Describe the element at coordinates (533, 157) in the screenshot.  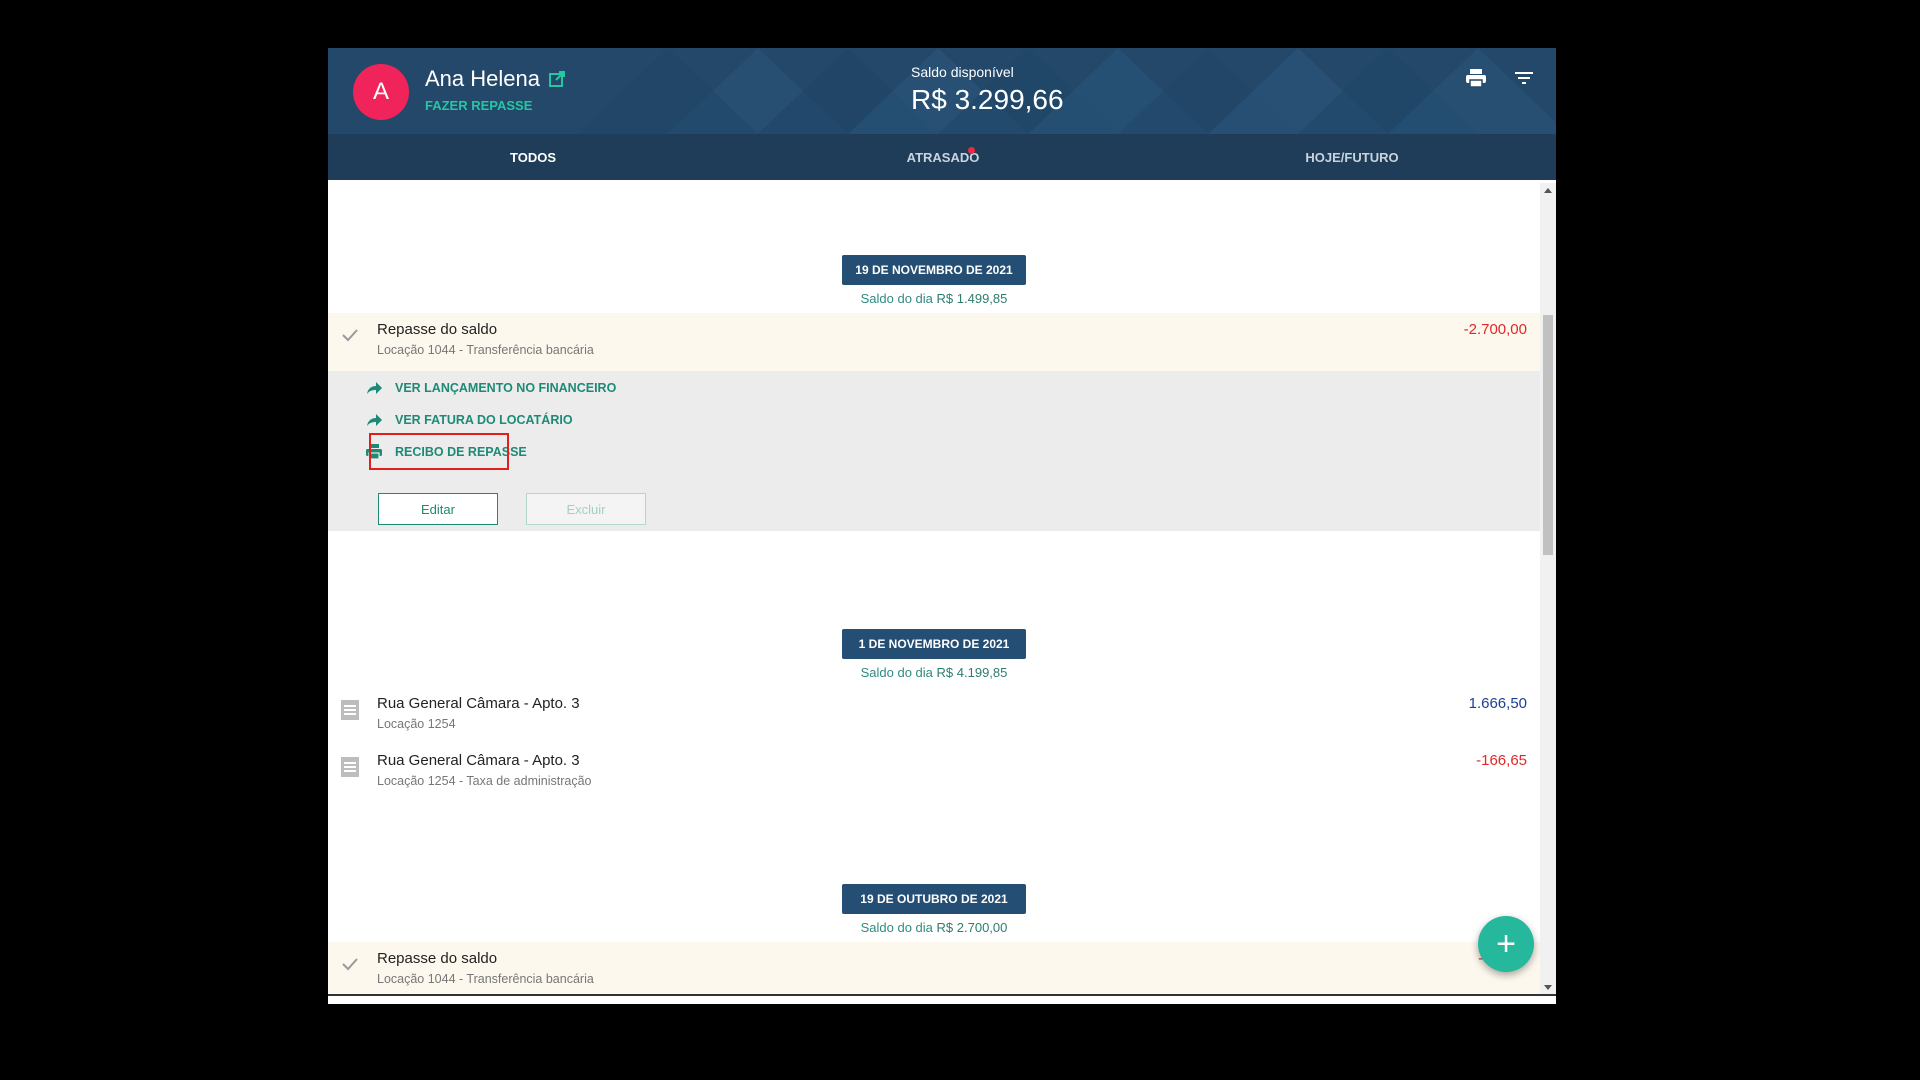
I see `tab-todos: TODOS` at that location.